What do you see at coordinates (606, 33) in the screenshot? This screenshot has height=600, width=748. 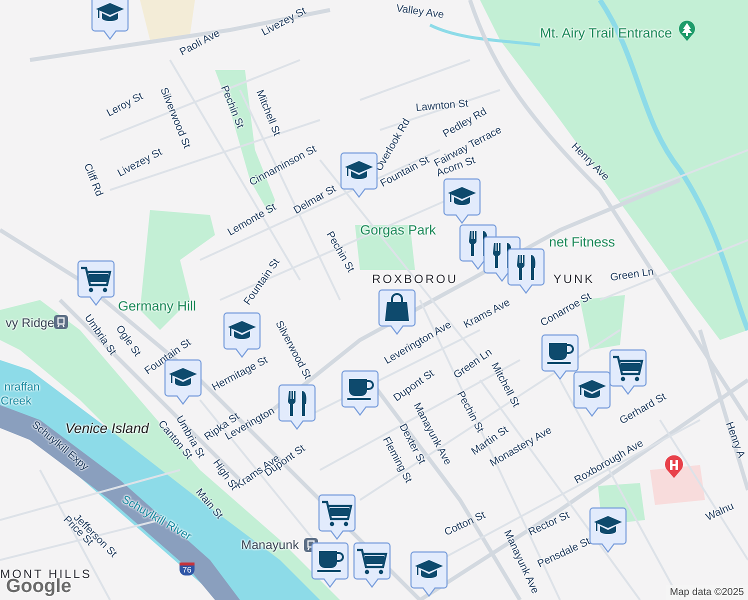 I see `park-label: Mt. Airy Trail Entrance` at bounding box center [606, 33].